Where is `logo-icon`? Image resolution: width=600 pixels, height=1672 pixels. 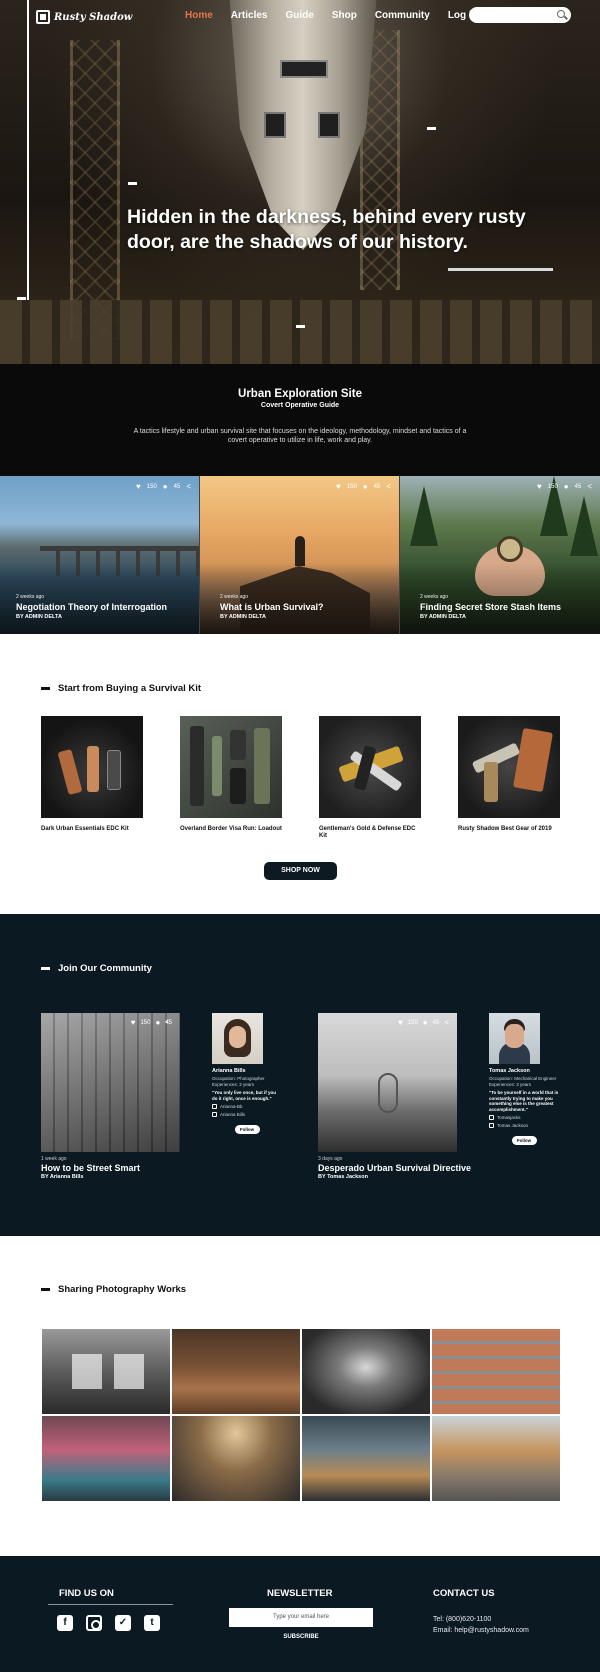 logo-icon is located at coordinates (43, 17).